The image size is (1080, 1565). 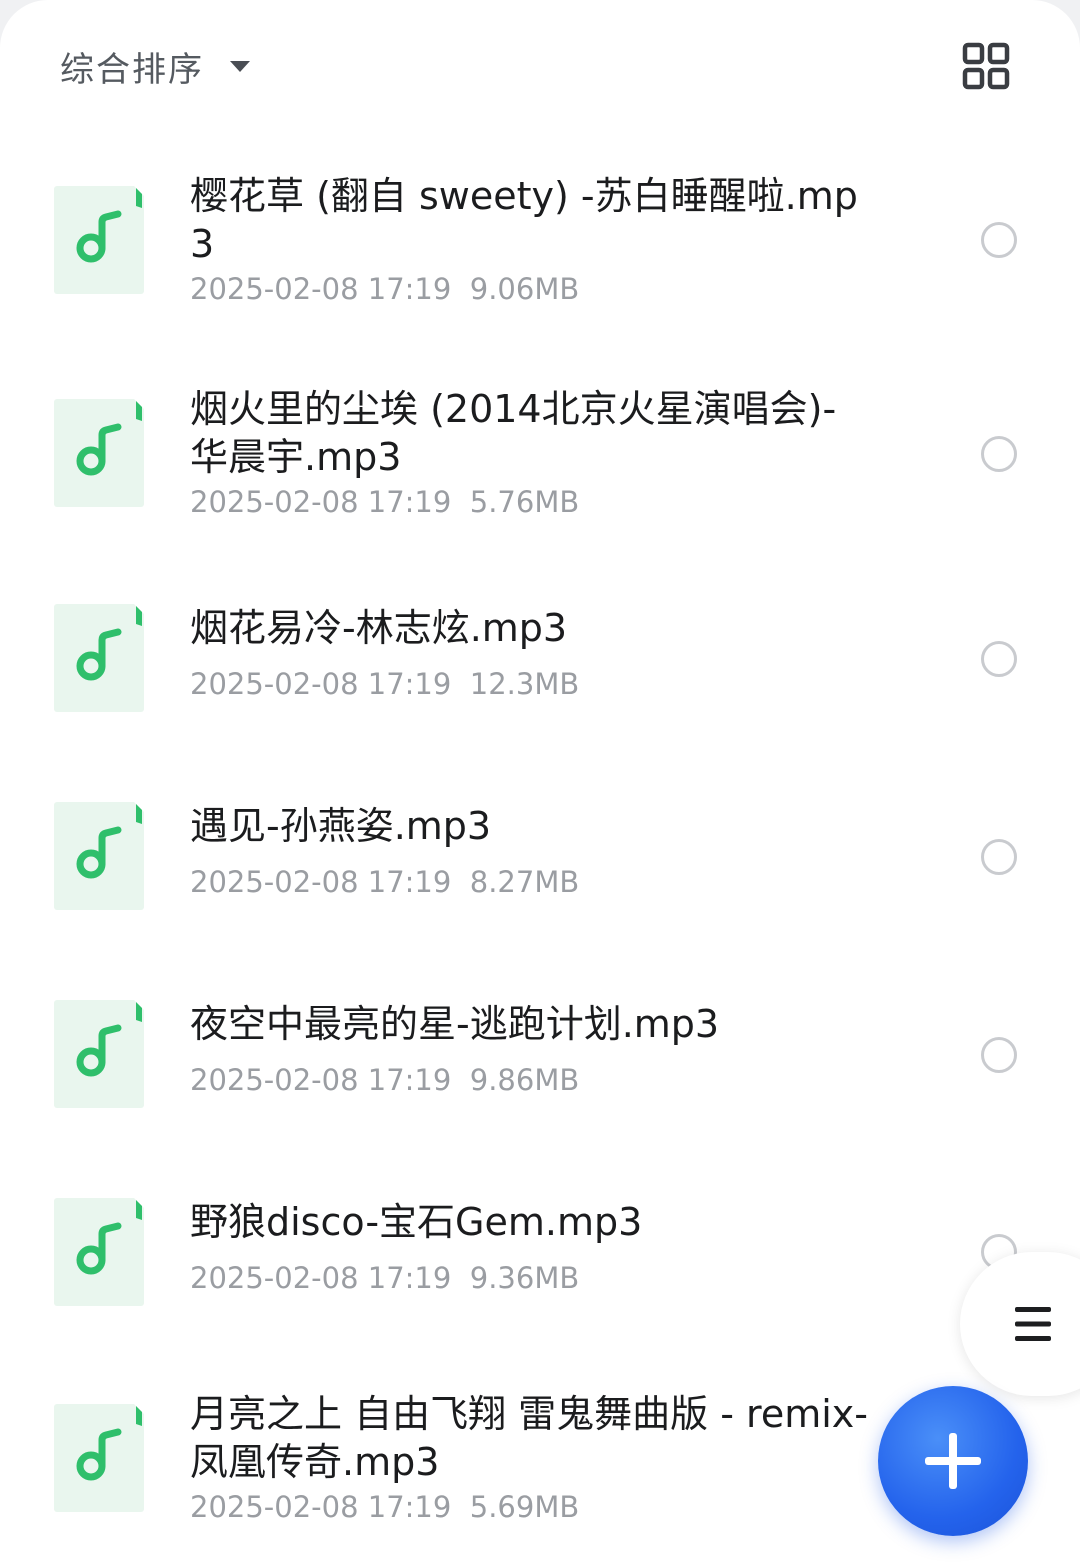 What do you see at coordinates (529, 1438) in the screenshot?
I see `file-name: 月亮之上 自由飞翔 雷鬼舞曲版 - remix-凤凰传奇.mp3` at bounding box center [529, 1438].